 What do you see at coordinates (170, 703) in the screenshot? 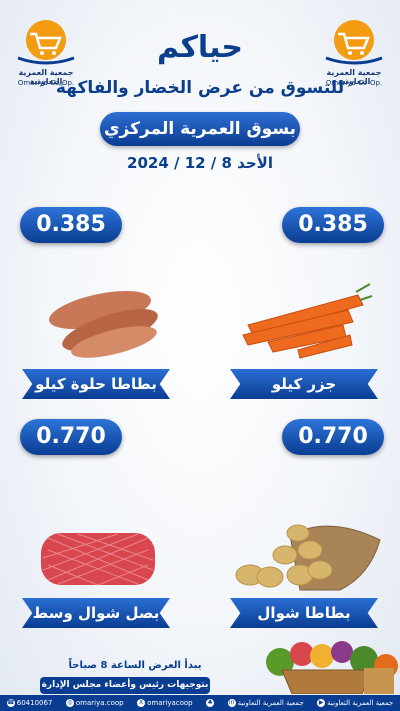
I see `social-text: omariyacoop` at bounding box center [170, 703].